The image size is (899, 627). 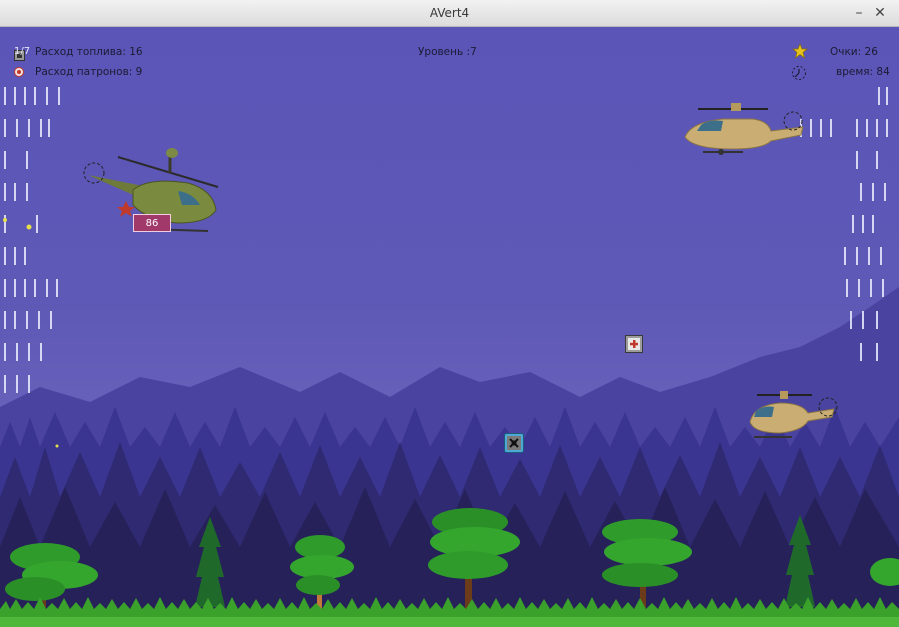 I want to click on window-title: AVert4, so click(x=449, y=13).